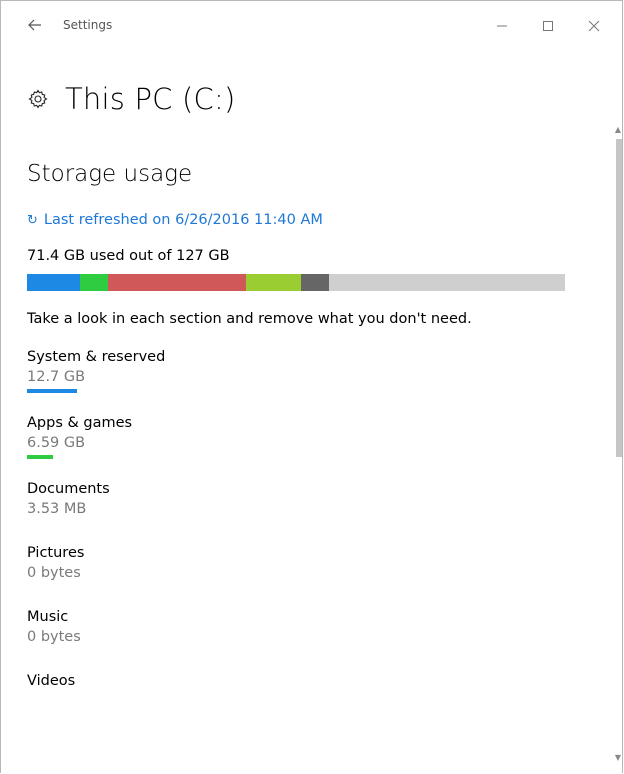 This screenshot has height=774, width=624. I want to click on segment-gray, so click(314, 282).